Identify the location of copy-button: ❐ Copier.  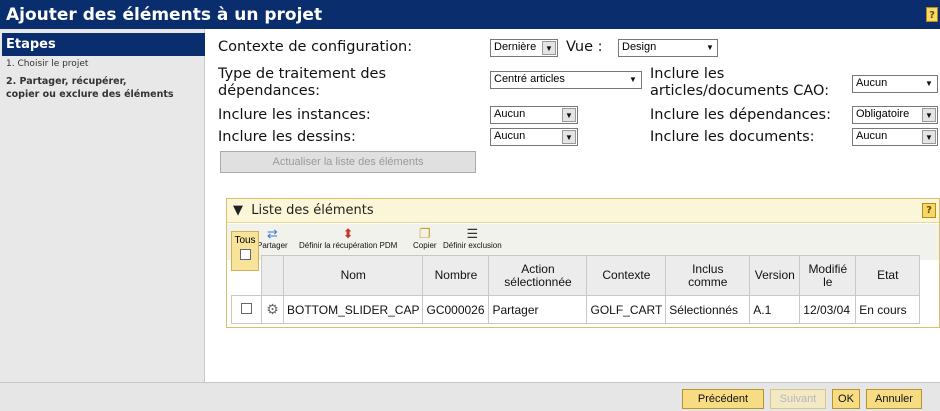
(425, 238).